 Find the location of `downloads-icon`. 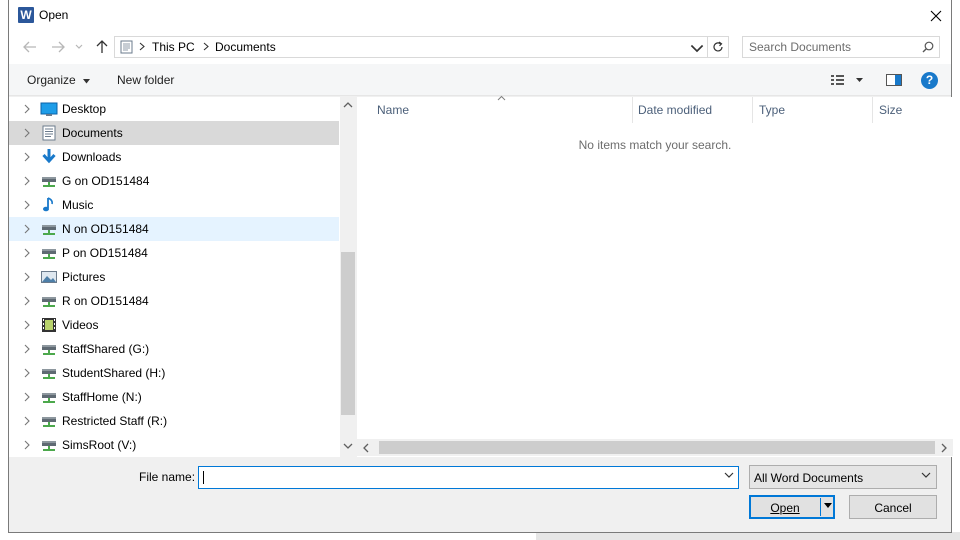

downloads-icon is located at coordinates (49, 157).